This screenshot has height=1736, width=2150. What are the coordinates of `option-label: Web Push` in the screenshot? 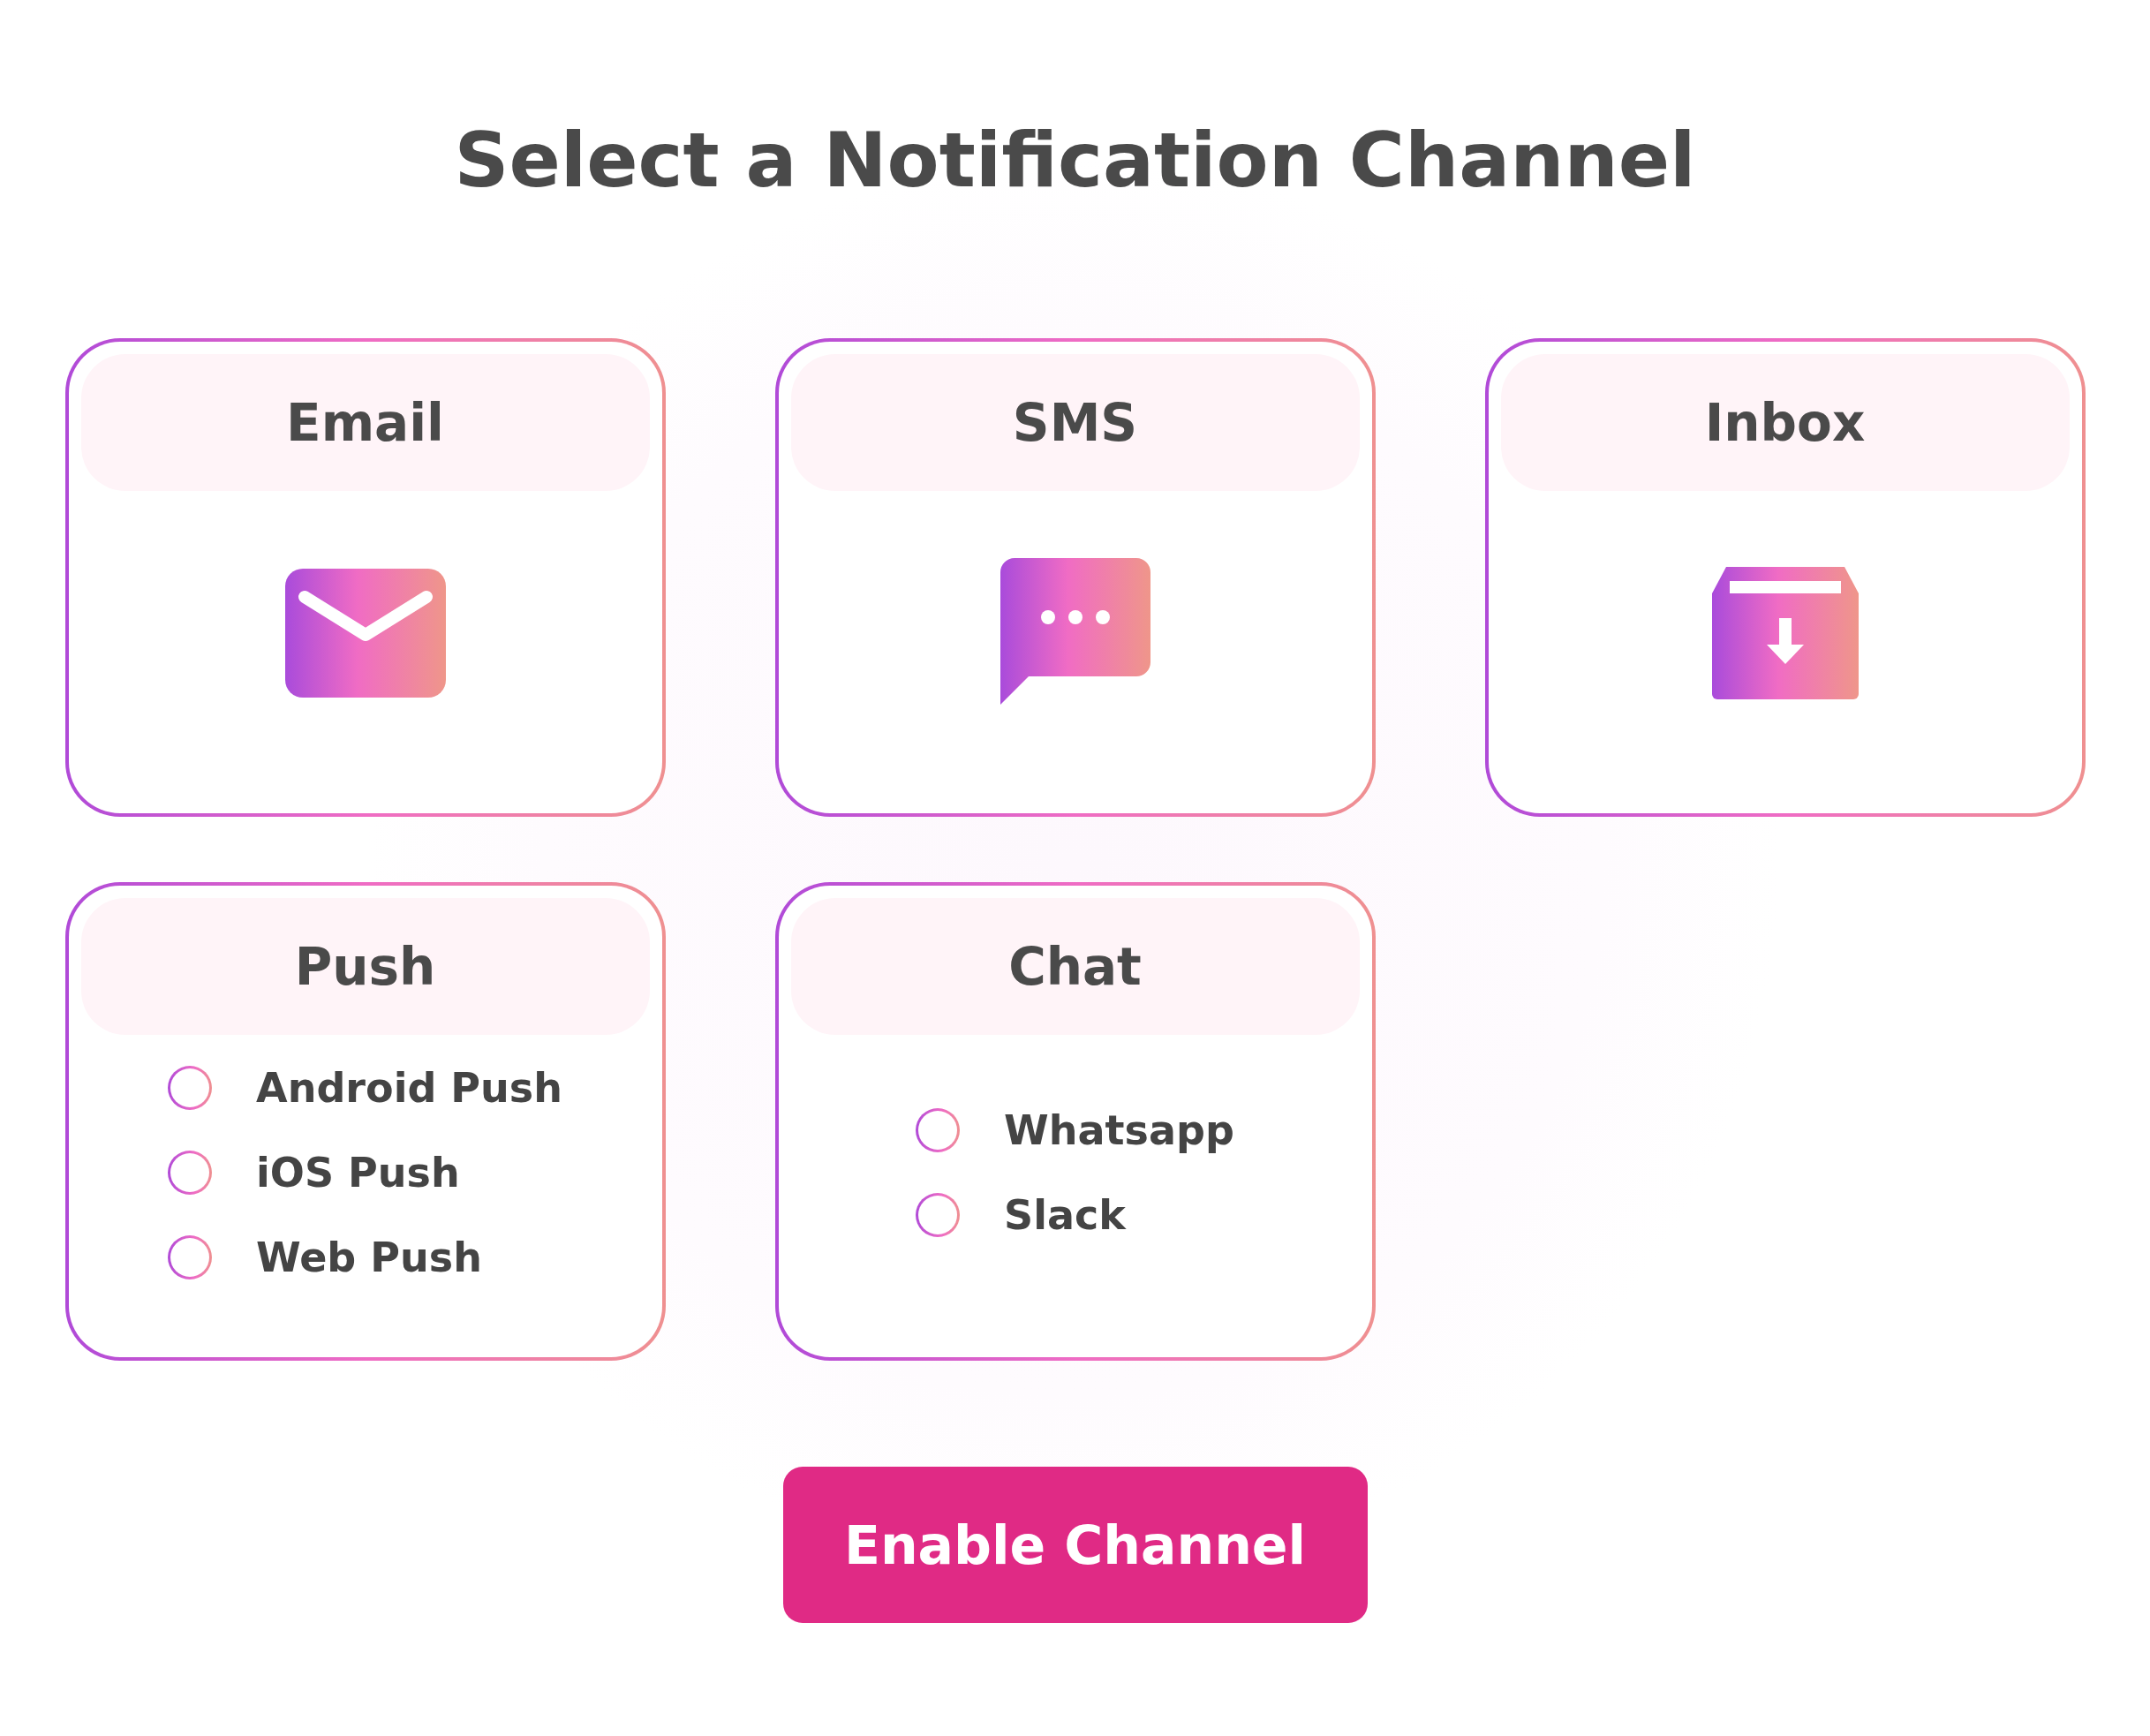 It's located at (369, 1257).